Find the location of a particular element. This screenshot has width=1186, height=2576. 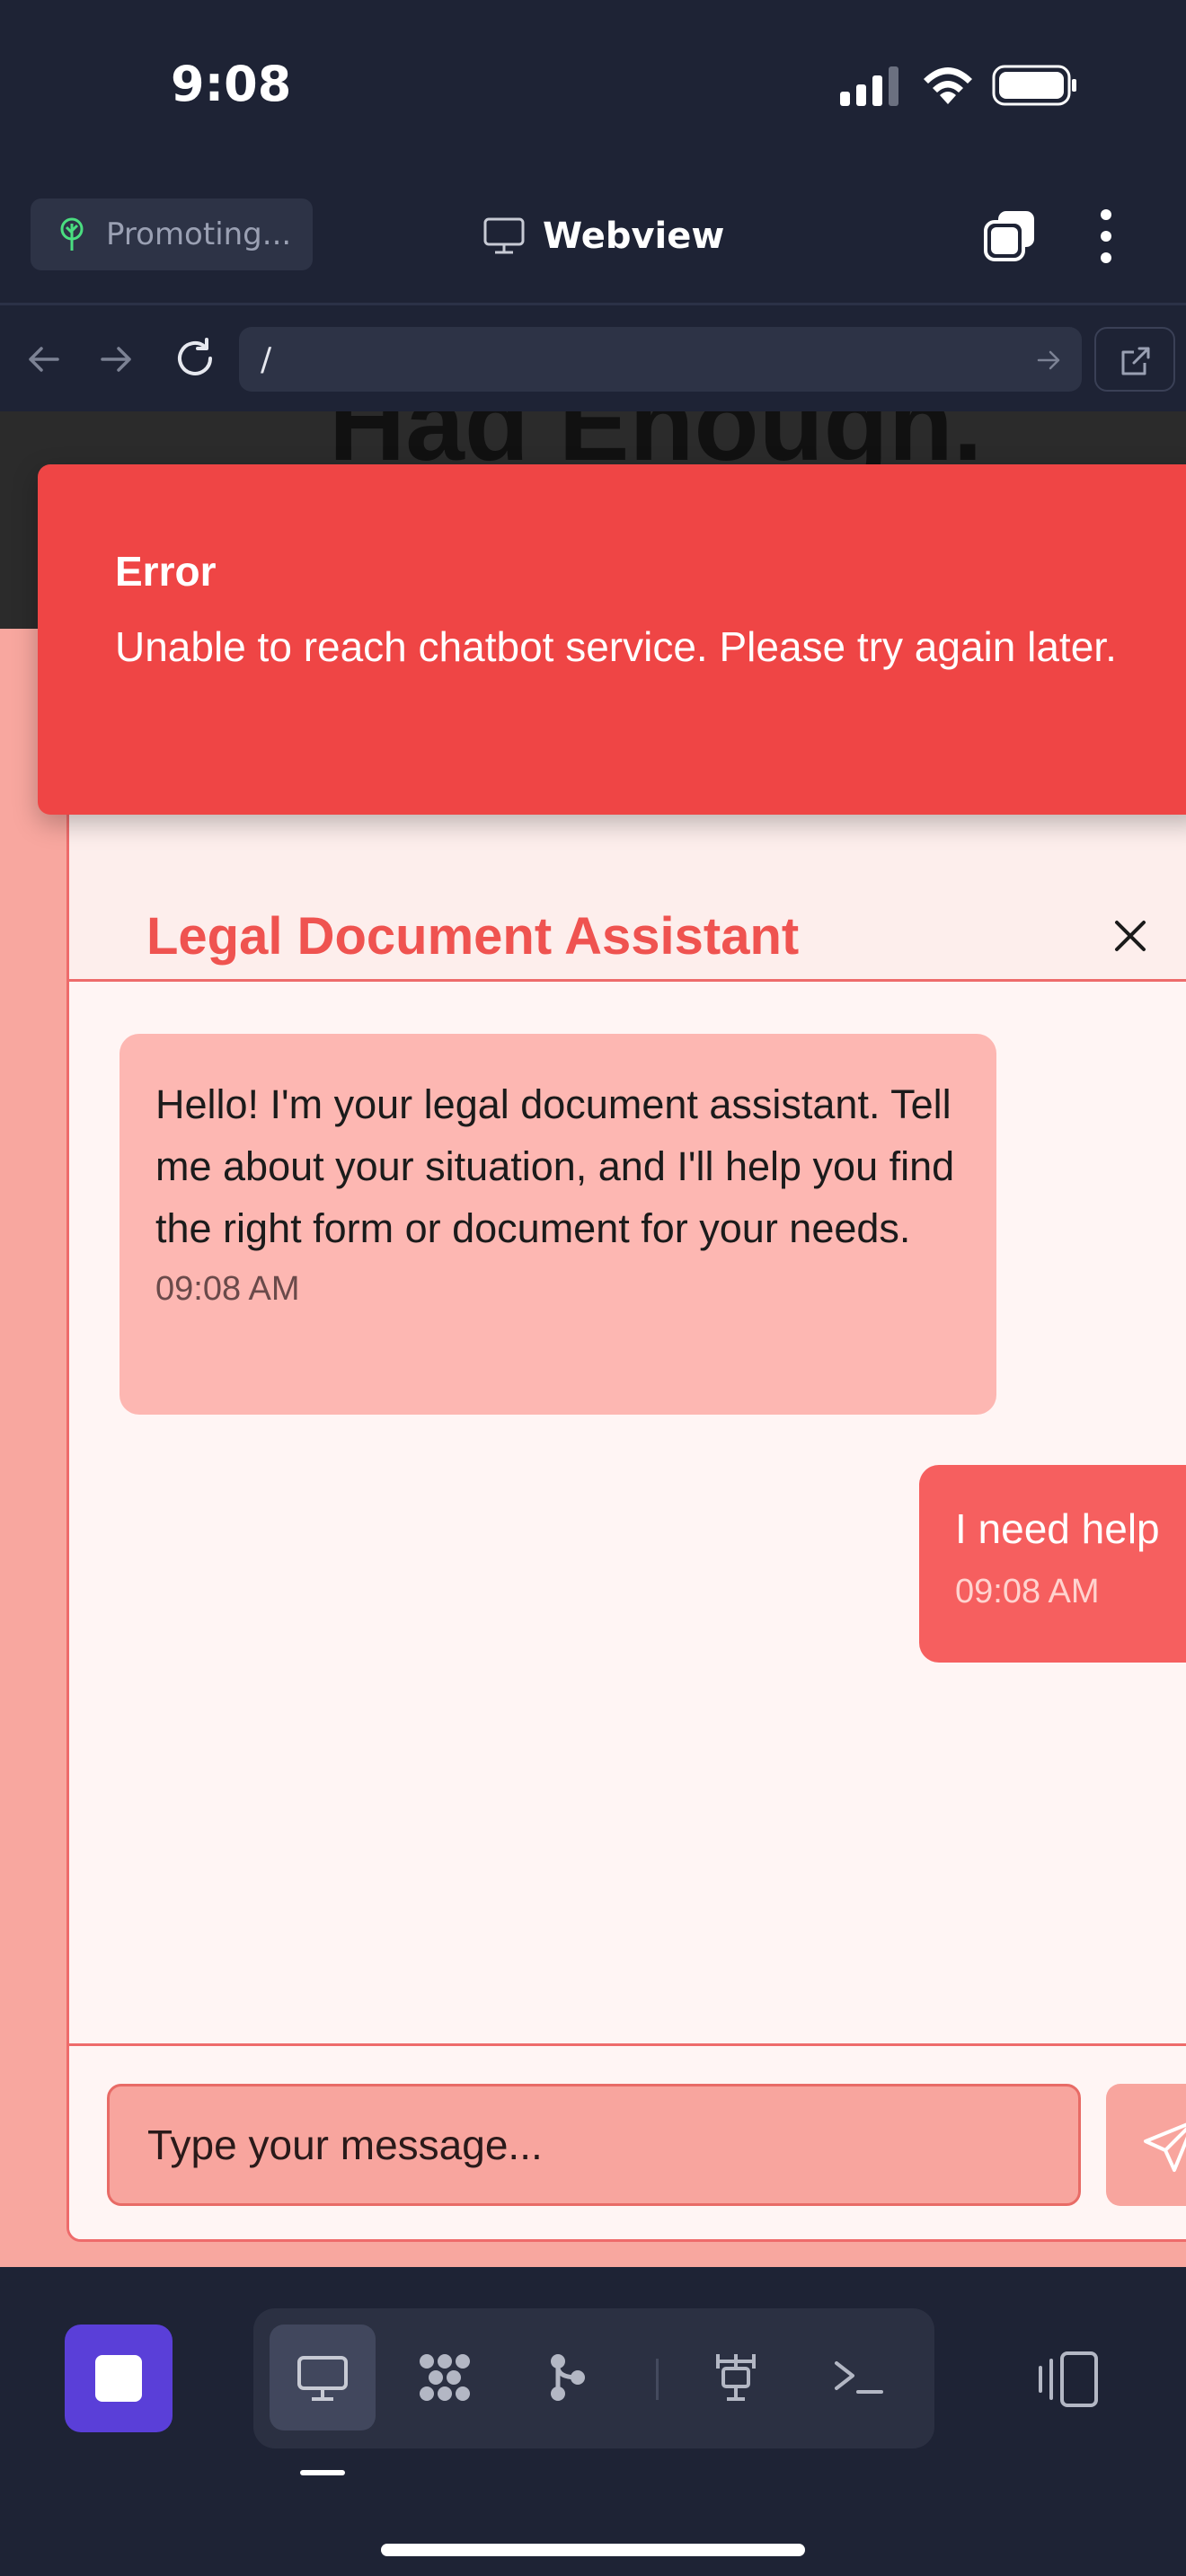

chat-title: Legal Document Assistant is located at coordinates (473, 936).